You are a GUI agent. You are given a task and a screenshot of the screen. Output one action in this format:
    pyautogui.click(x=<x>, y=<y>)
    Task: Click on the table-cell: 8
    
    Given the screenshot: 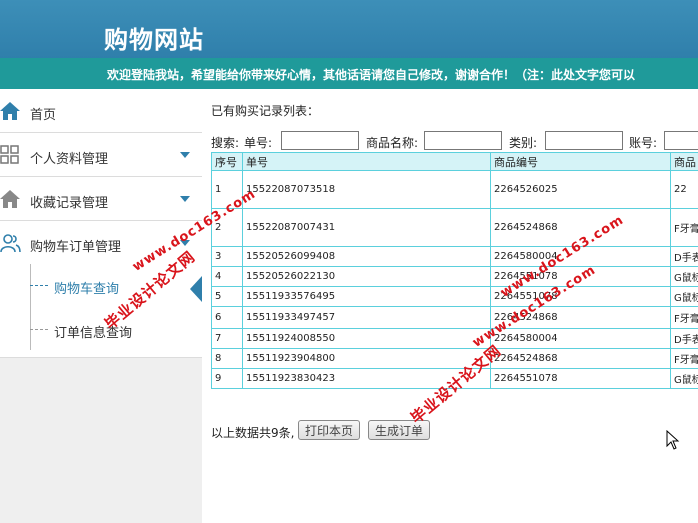 What is the action you would take?
    pyautogui.click(x=227, y=358)
    